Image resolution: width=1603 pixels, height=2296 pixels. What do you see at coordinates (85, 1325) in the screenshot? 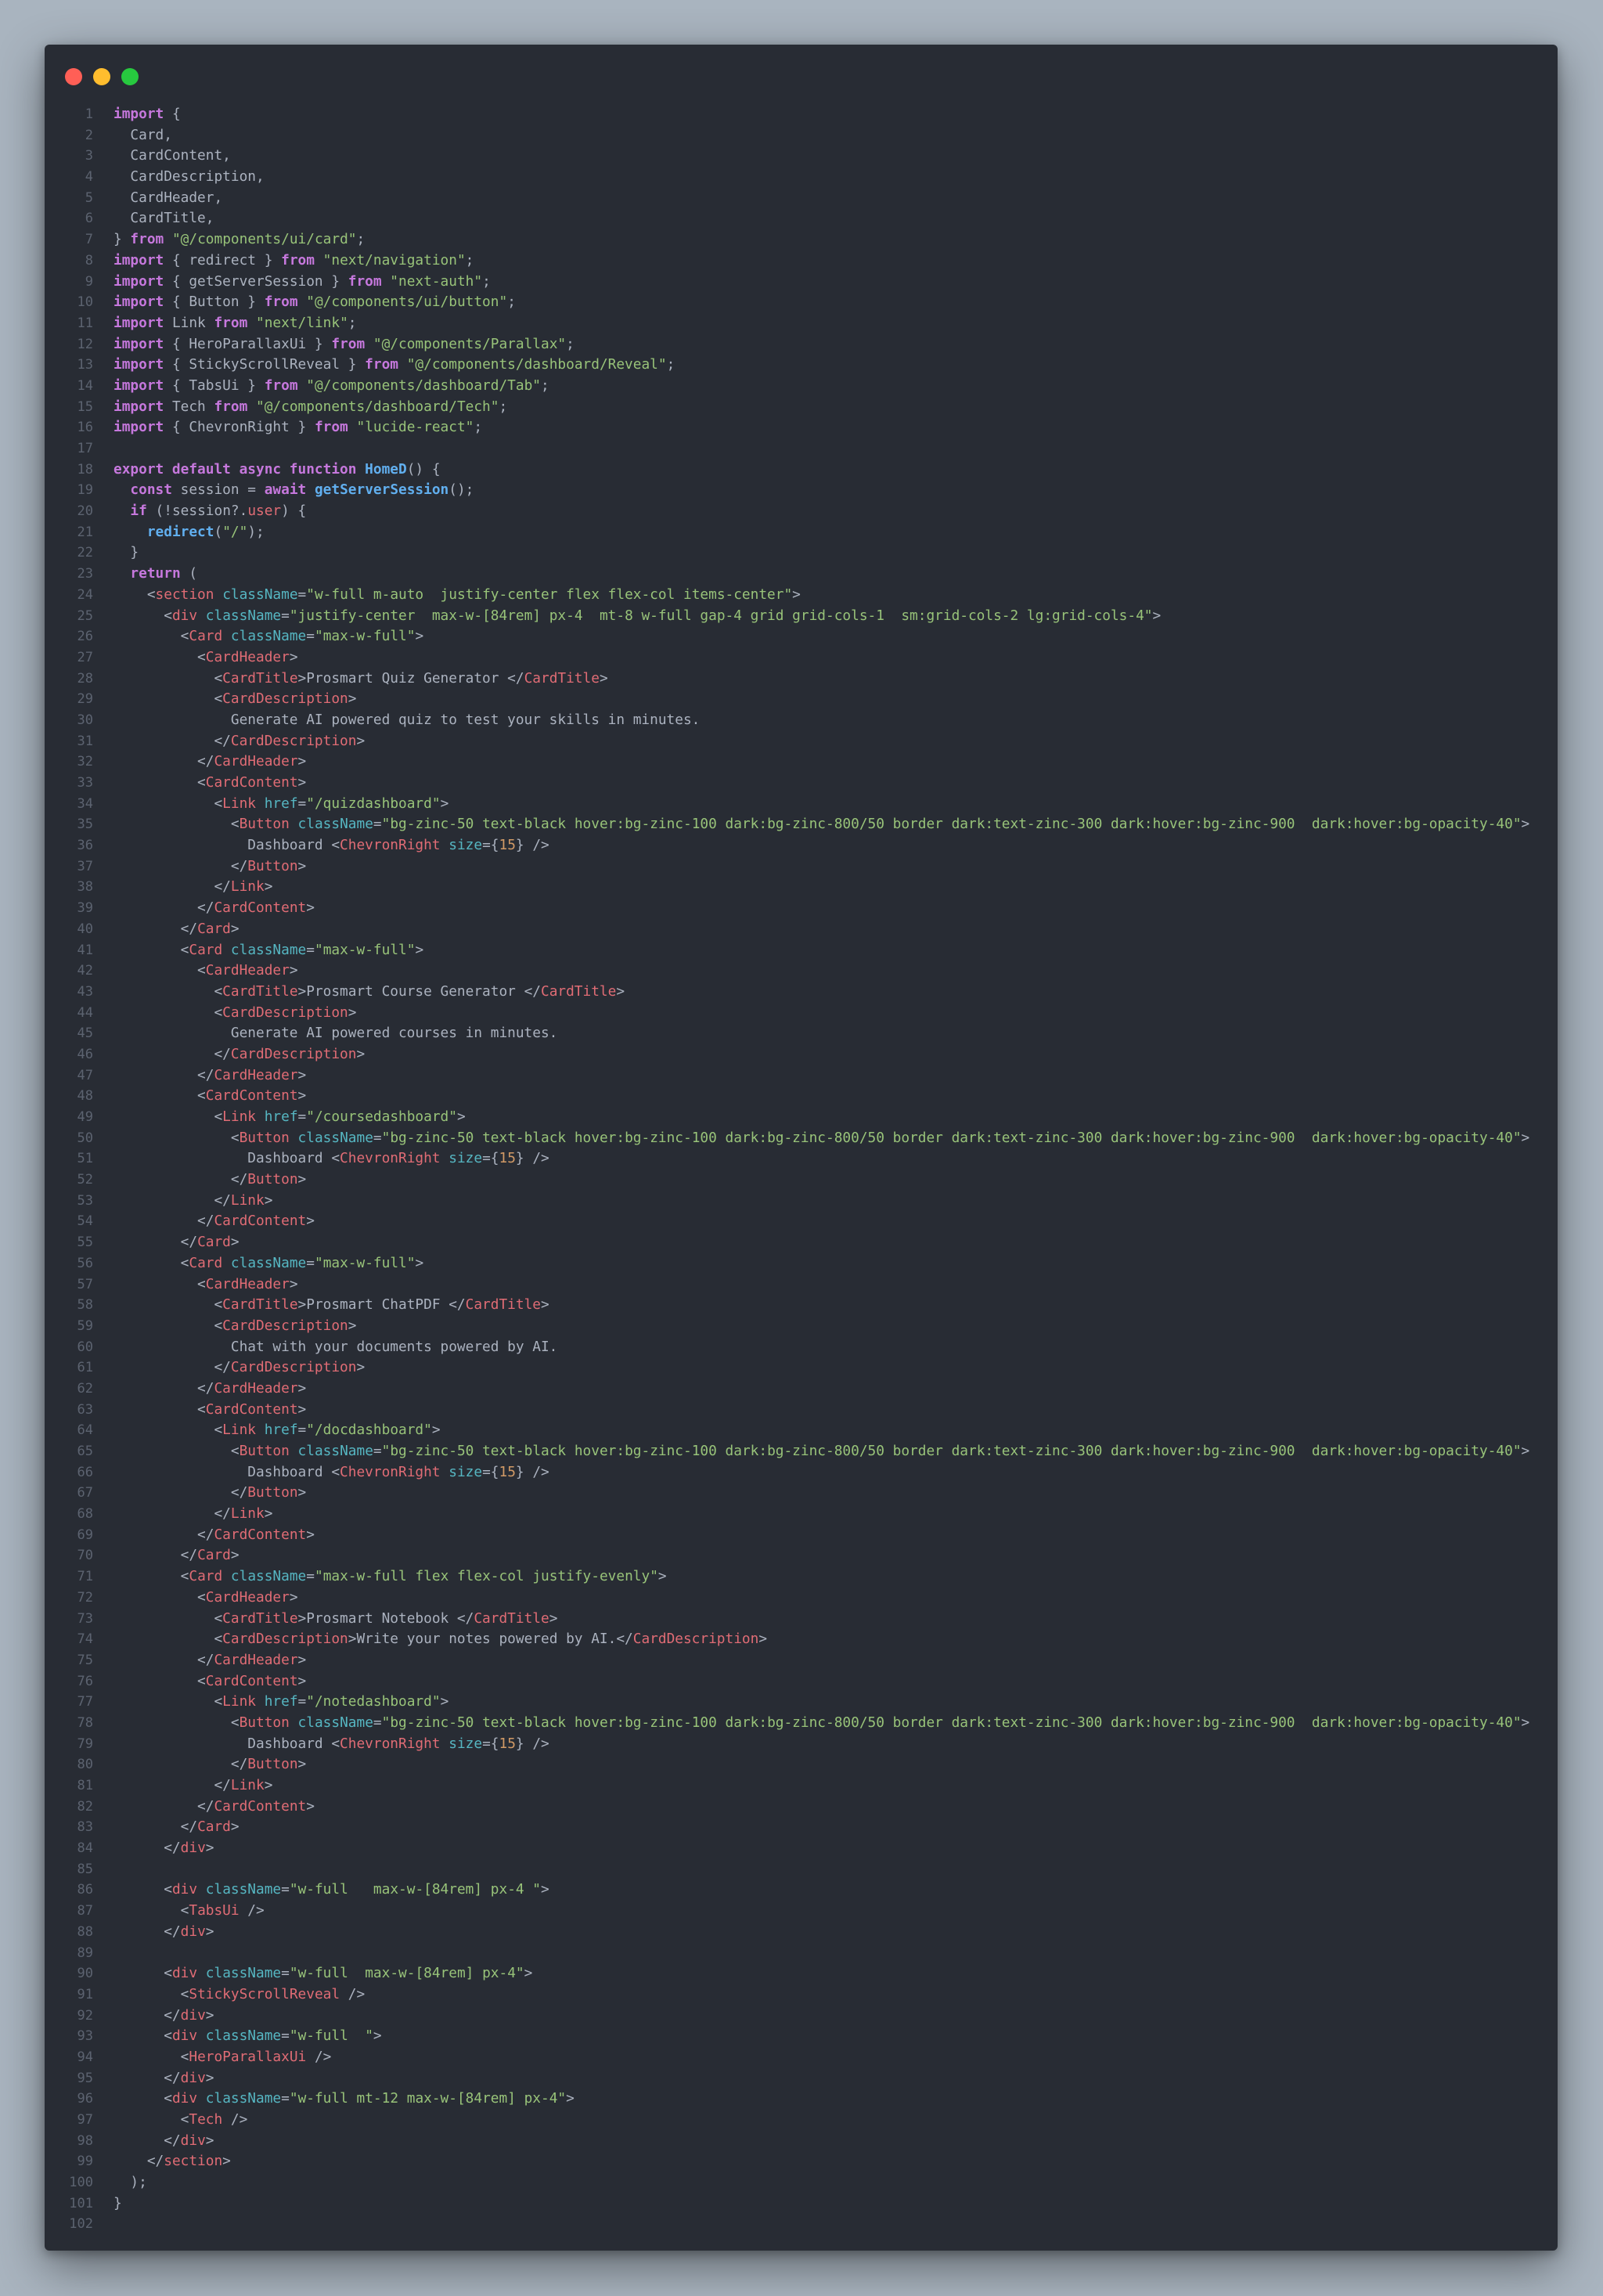
I see `line-number: 59` at bounding box center [85, 1325].